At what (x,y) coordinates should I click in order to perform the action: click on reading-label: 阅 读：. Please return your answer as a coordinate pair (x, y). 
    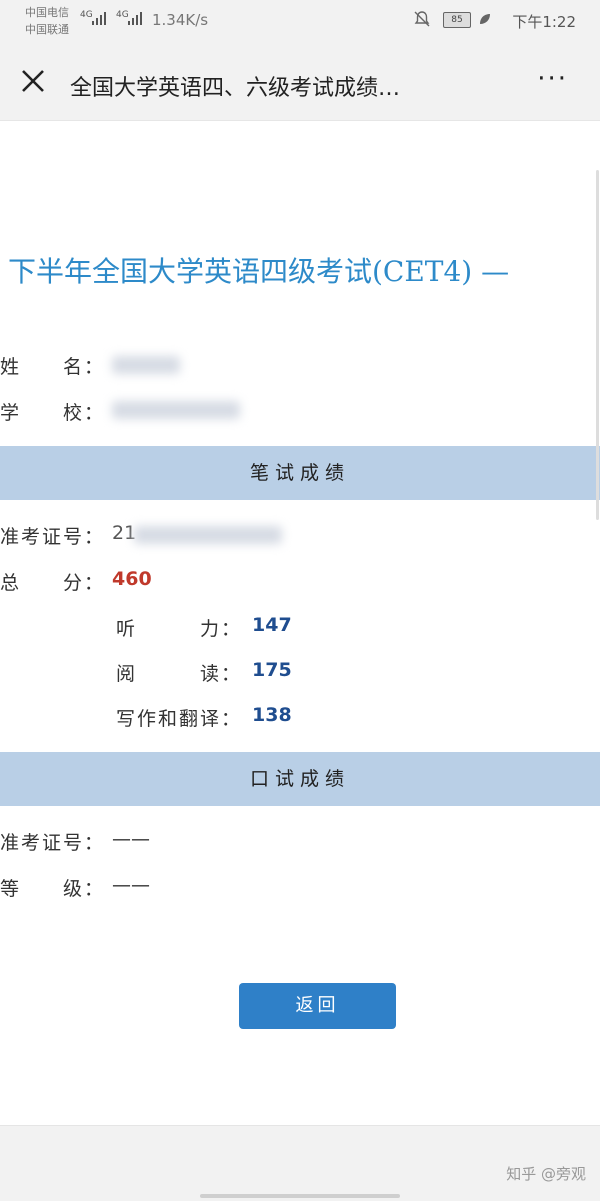
    Looking at the image, I should click on (179, 674).